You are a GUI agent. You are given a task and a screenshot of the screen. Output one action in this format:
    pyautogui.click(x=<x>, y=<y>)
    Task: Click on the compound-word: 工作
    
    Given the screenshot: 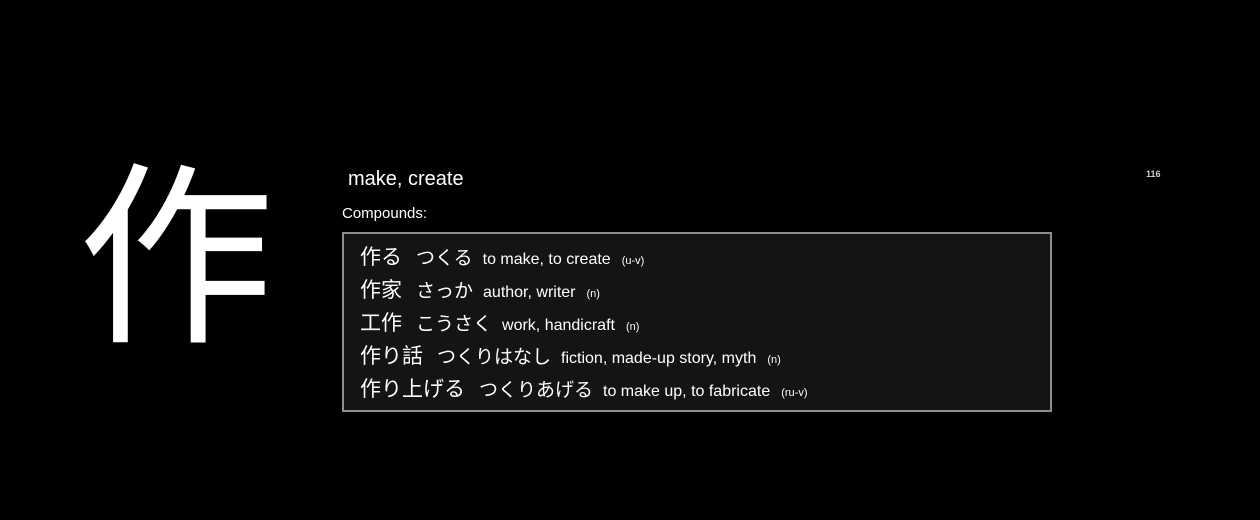 What is the action you would take?
    pyautogui.click(x=381, y=323)
    